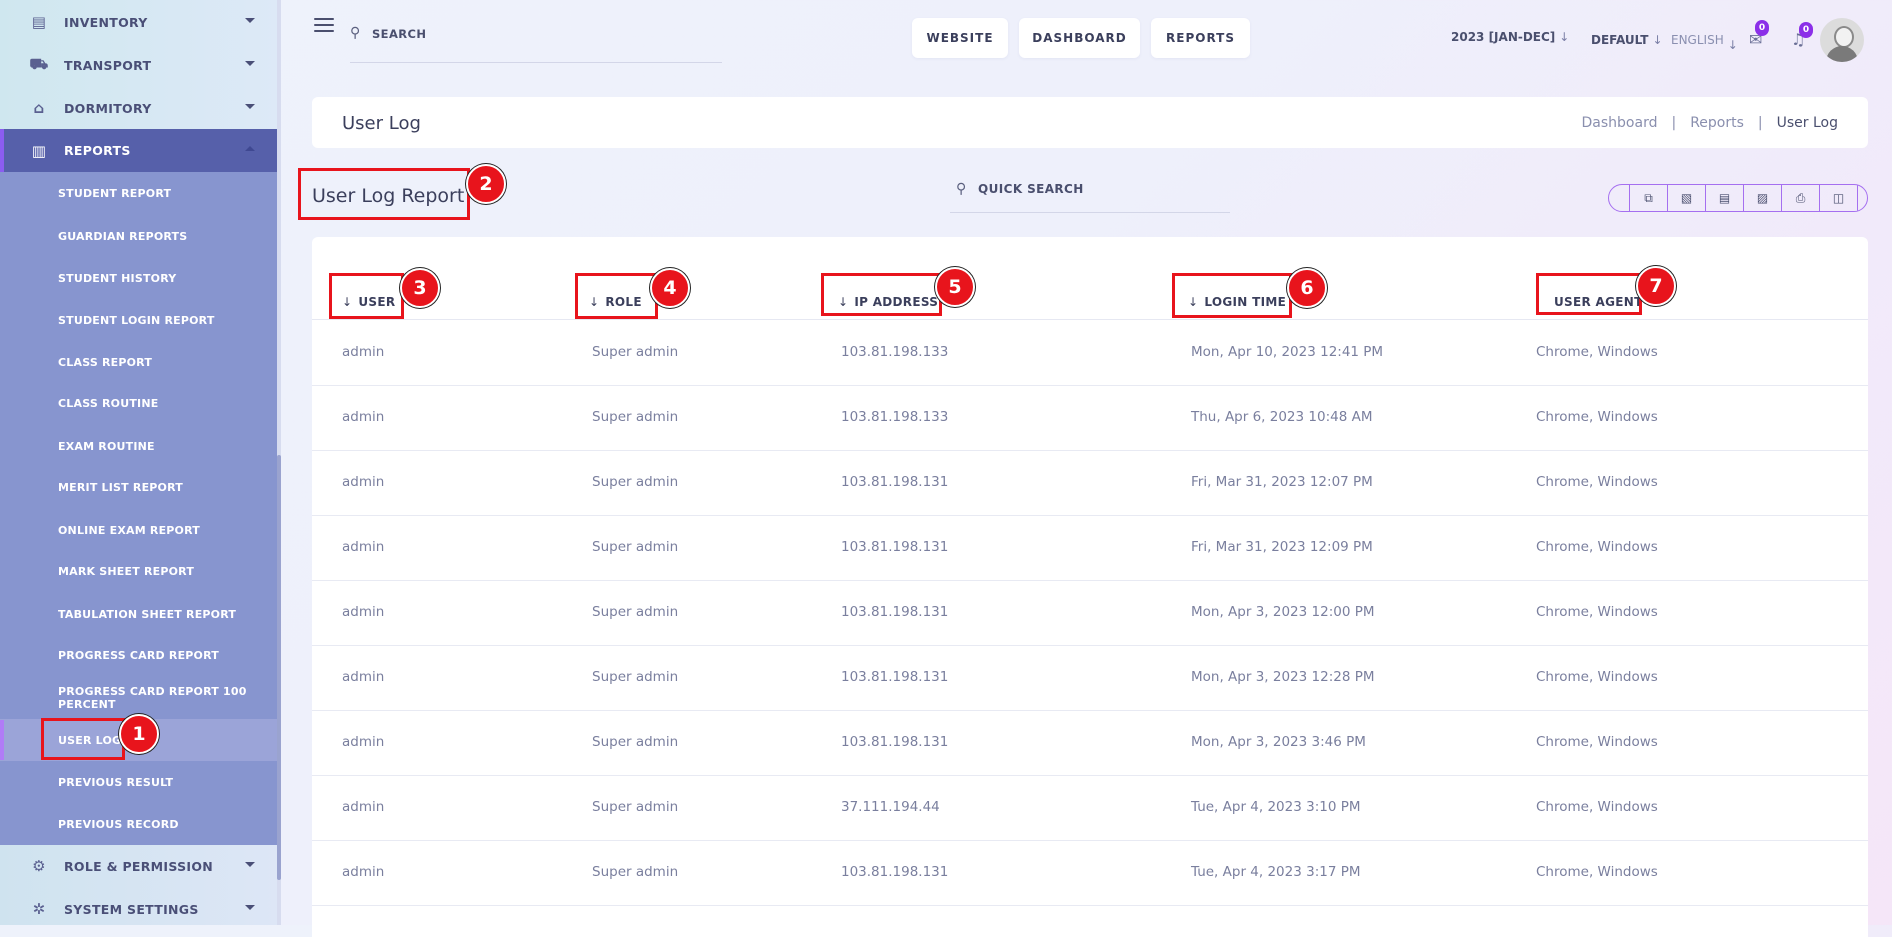 The height and width of the screenshot is (937, 1892). What do you see at coordinates (670, 288) in the screenshot?
I see `annotation-badge-4: 4` at bounding box center [670, 288].